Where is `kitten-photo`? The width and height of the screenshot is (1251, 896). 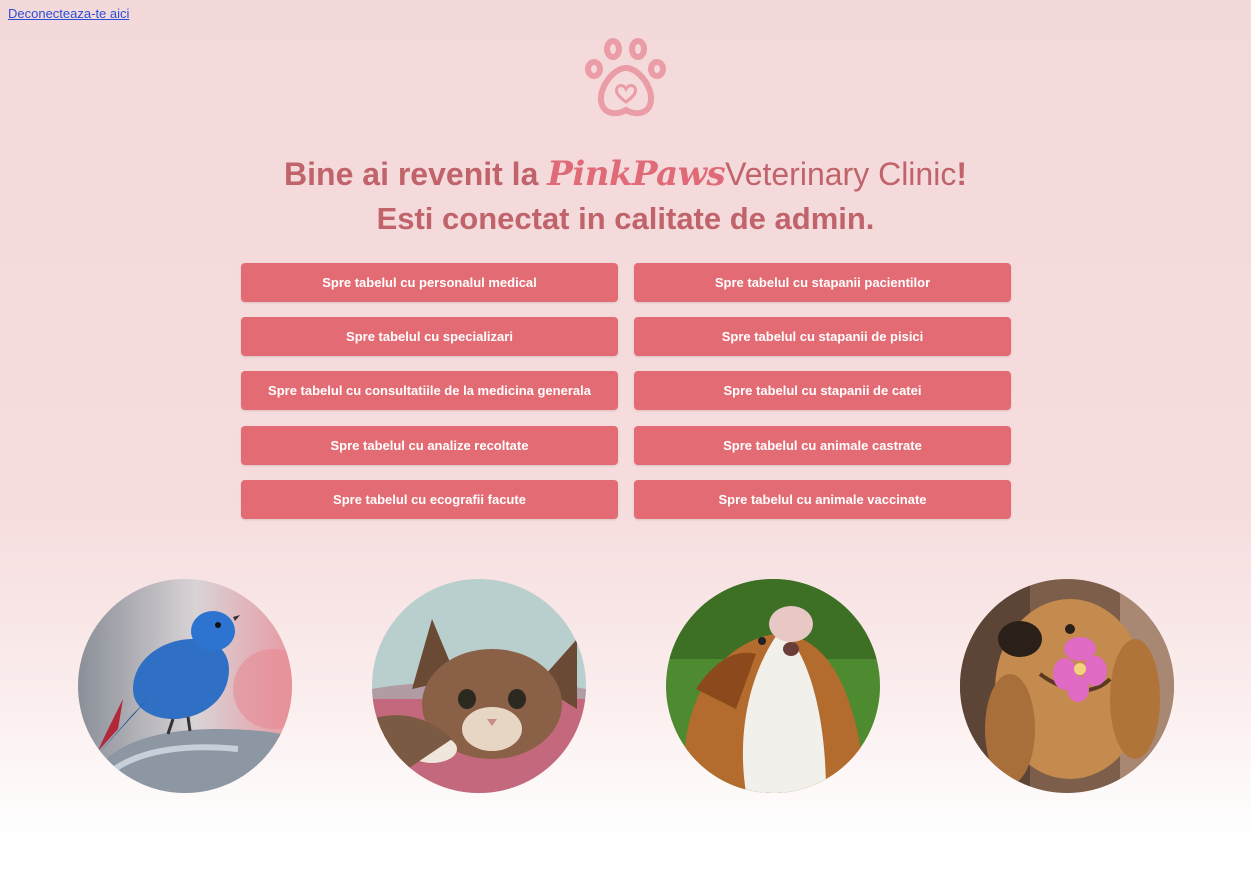
kitten-photo is located at coordinates (479, 686).